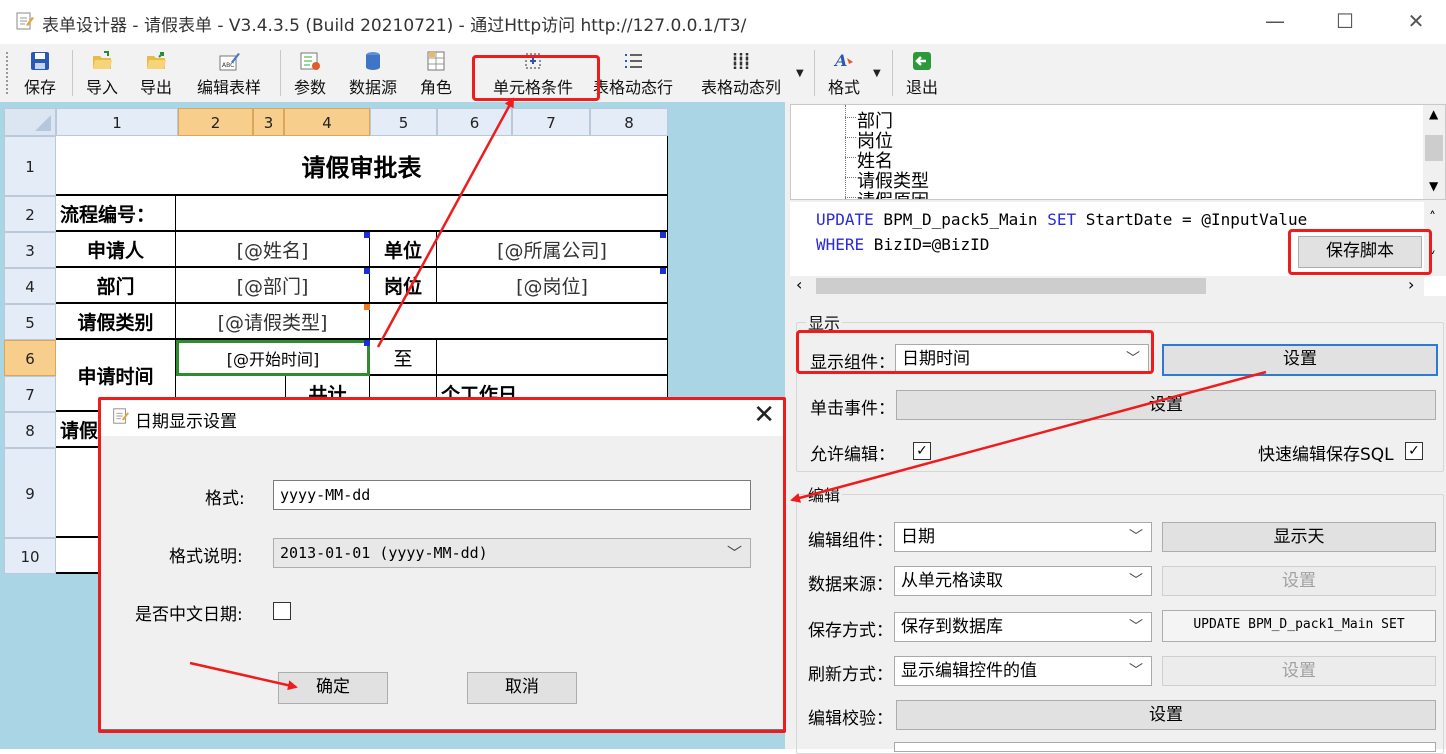 This screenshot has width=1446, height=754. Describe the element at coordinates (30, 286) in the screenshot. I see `row-header: 4` at that location.